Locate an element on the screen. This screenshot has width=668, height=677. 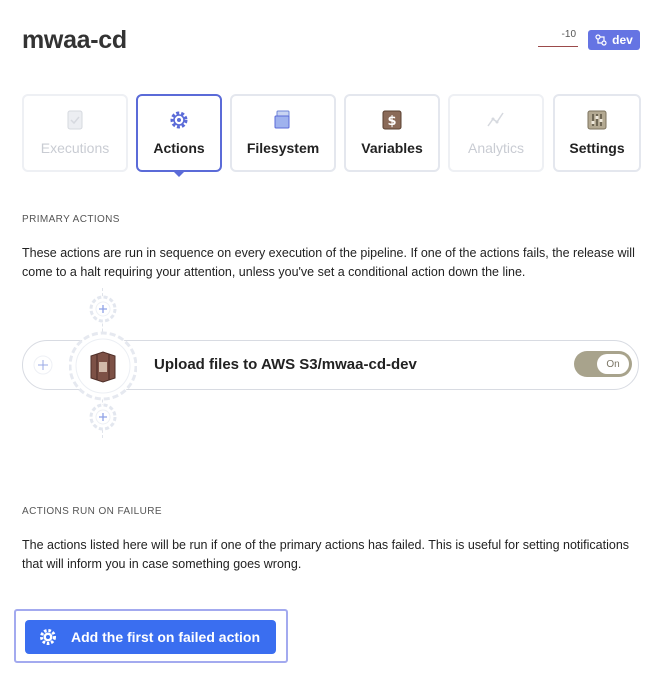
pipeline-title: mwaa-cd is located at coordinates (74, 40).